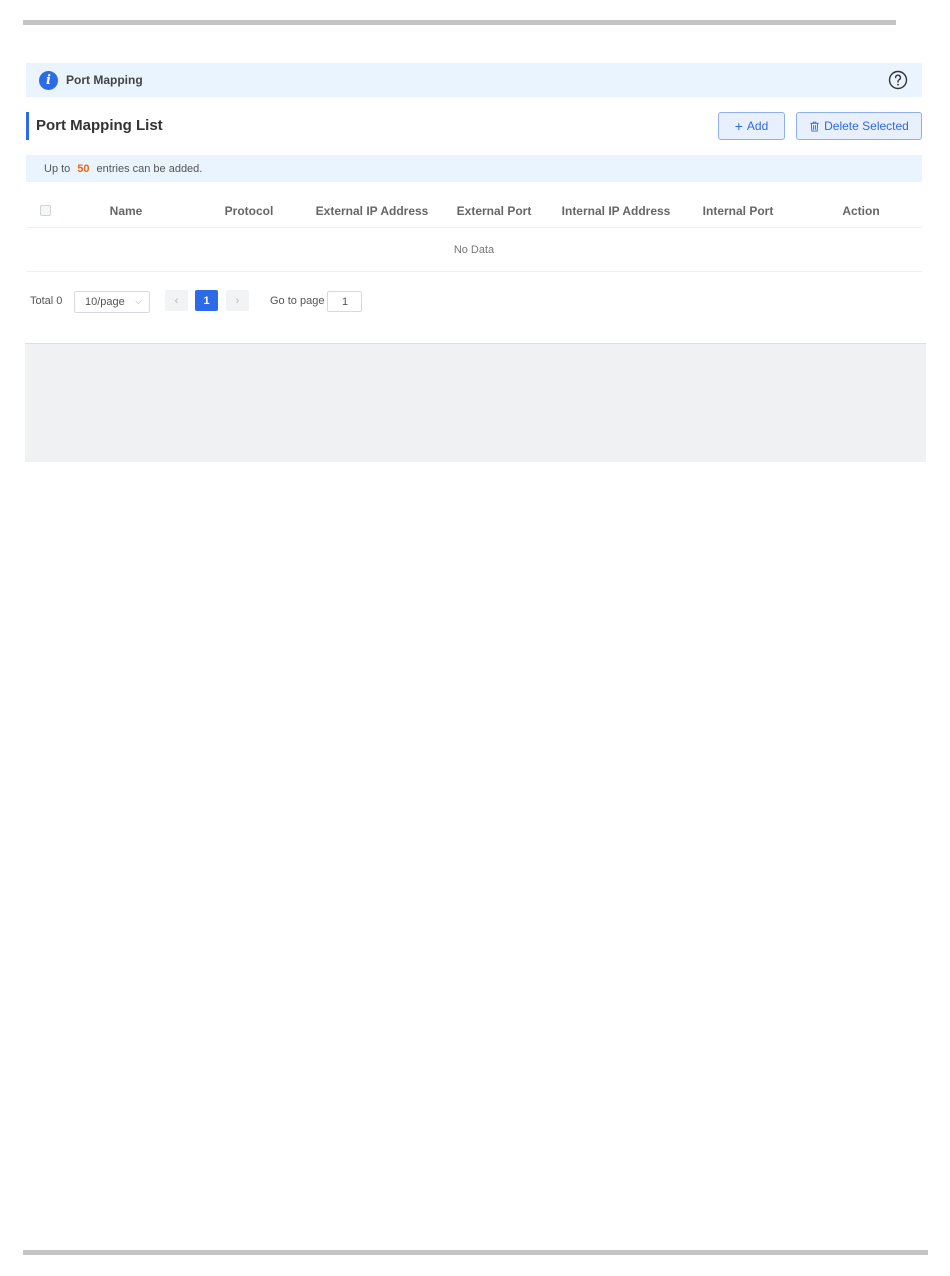  I want to click on limit-prefix: Up to, so click(57, 168).